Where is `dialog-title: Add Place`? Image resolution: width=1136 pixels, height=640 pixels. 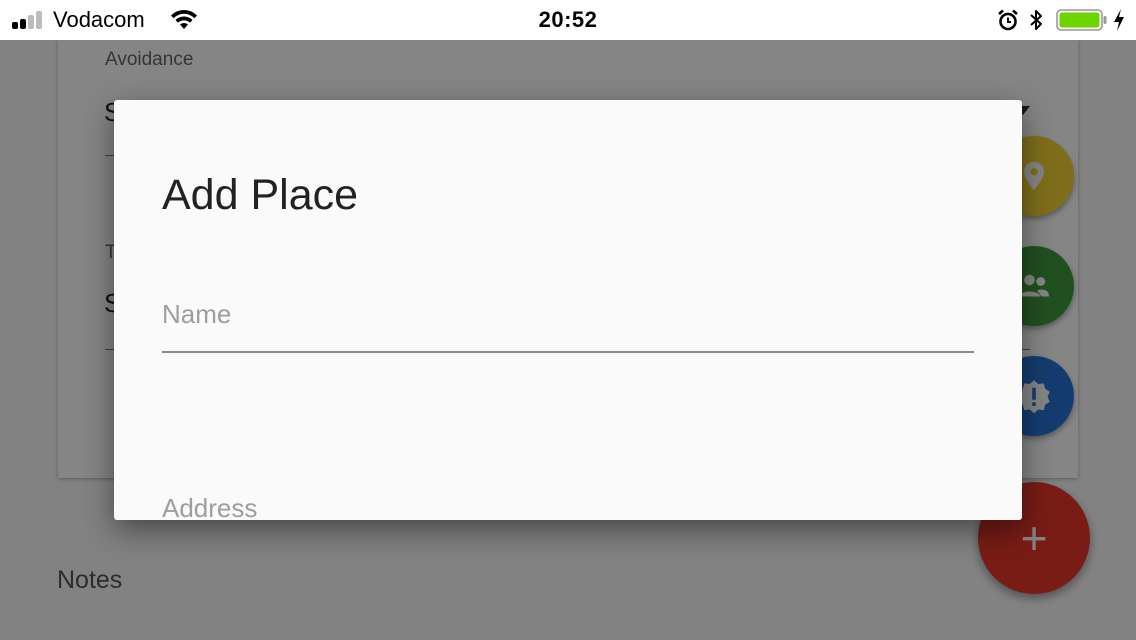 dialog-title: Add Place is located at coordinates (260, 195).